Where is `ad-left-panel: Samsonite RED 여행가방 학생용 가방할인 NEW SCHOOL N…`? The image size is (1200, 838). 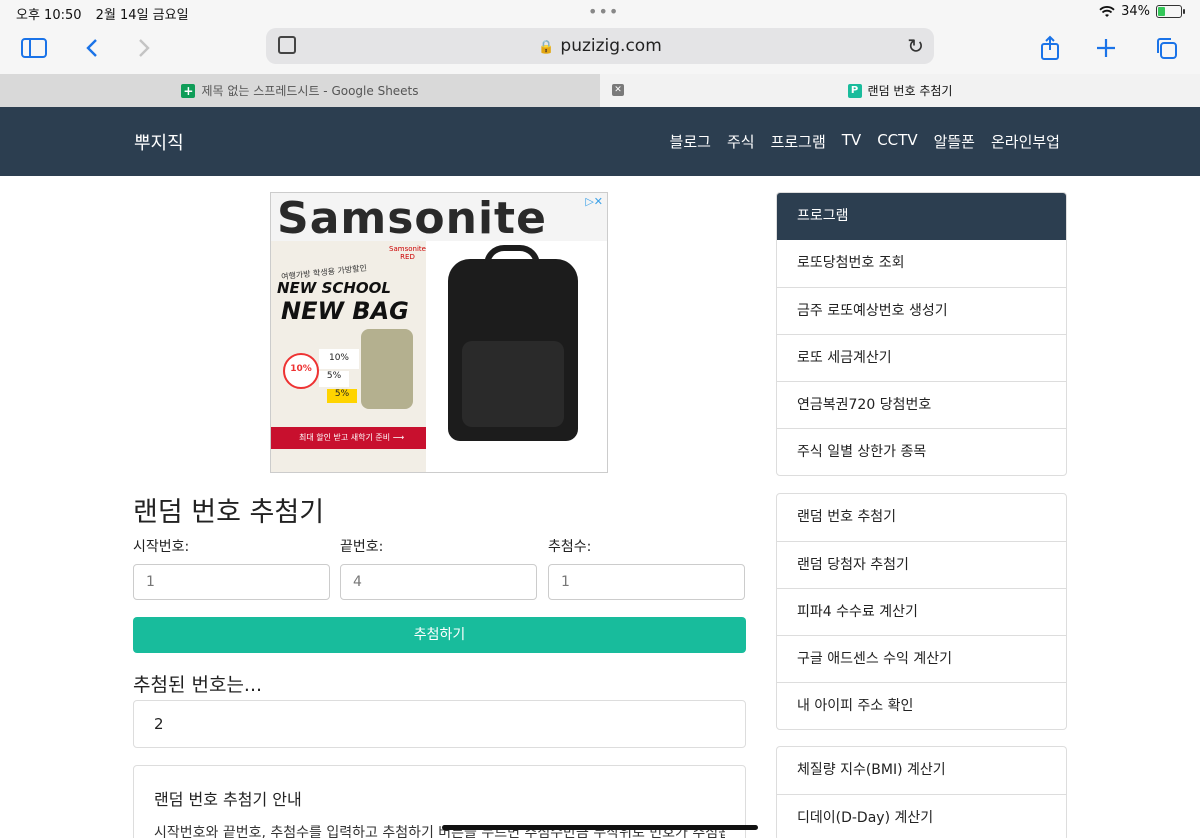
ad-left-panel: Samsonite RED 여행가방 학생용 가방할인 NEW SCHOOL N… is located at coordinates (348, 356).